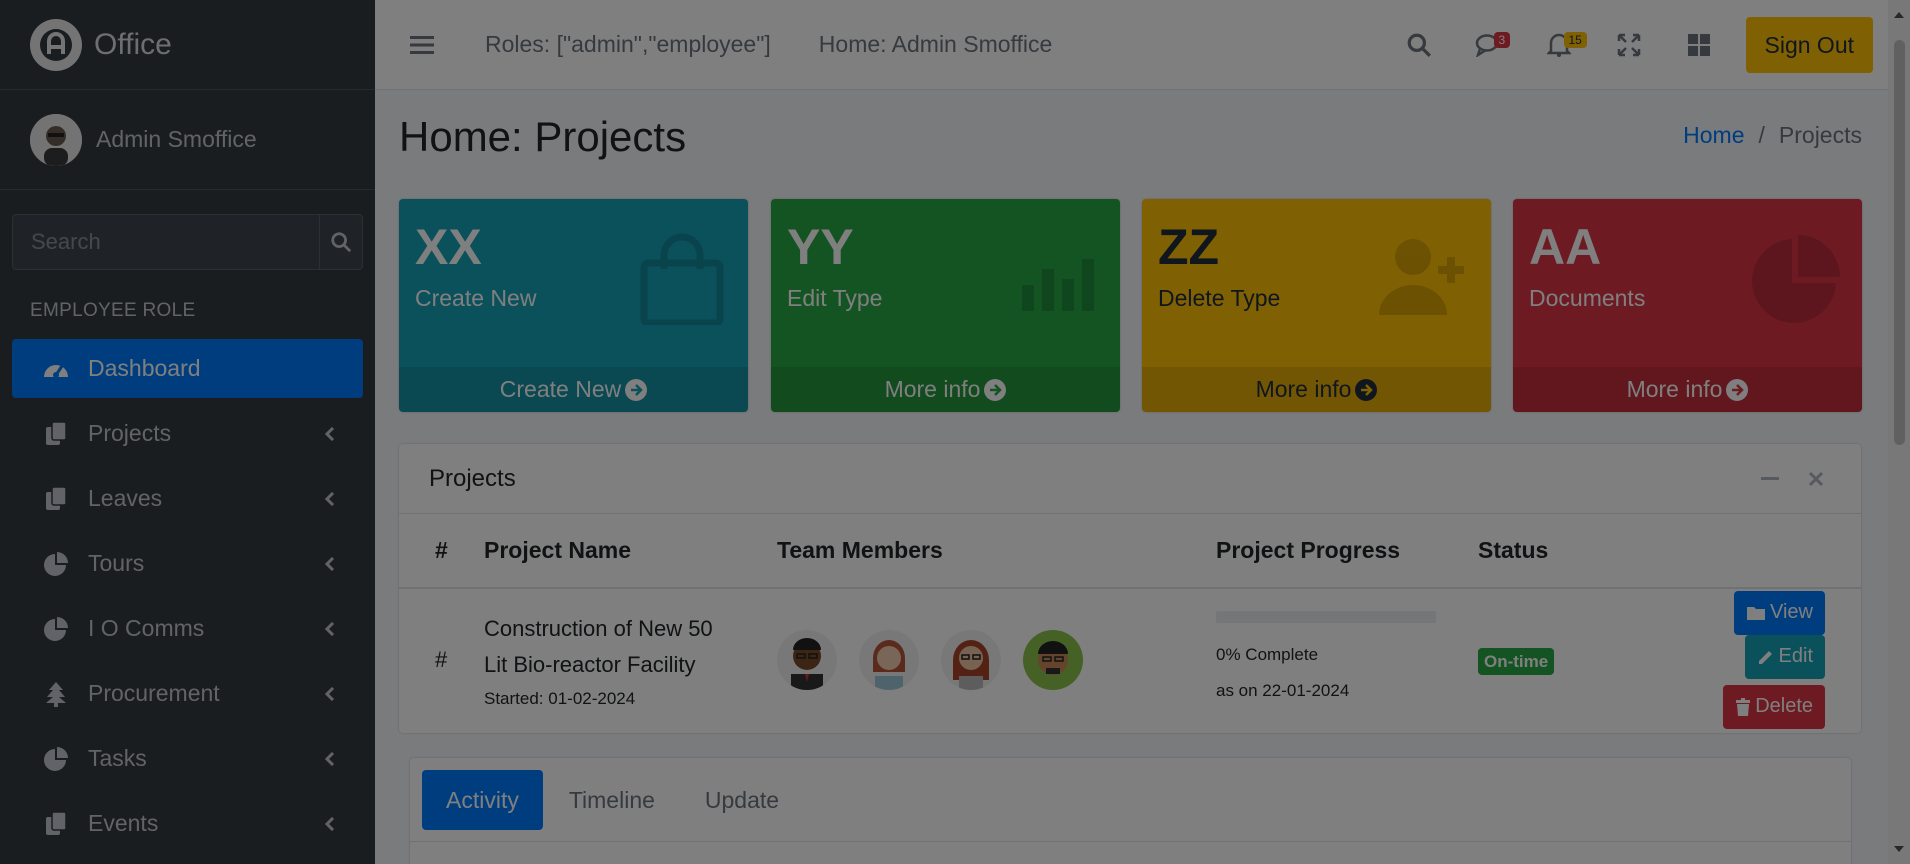  Describe the element at coordinates (133, 44) in the screenshot. I see `brand-name: Office` at that location.